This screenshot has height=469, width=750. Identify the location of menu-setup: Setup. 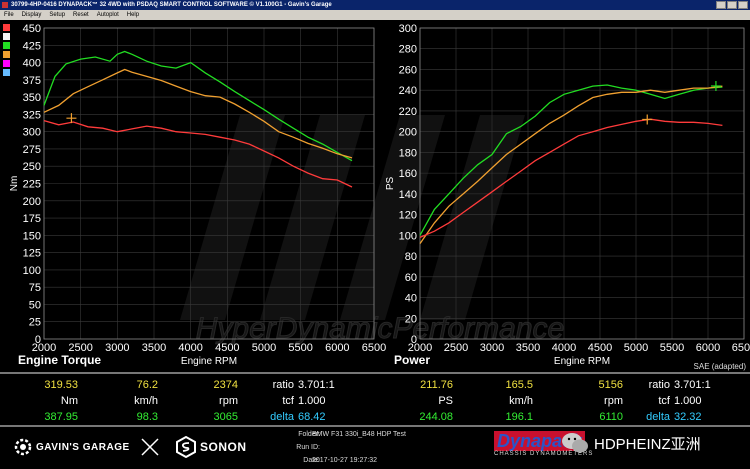
(57, 15).